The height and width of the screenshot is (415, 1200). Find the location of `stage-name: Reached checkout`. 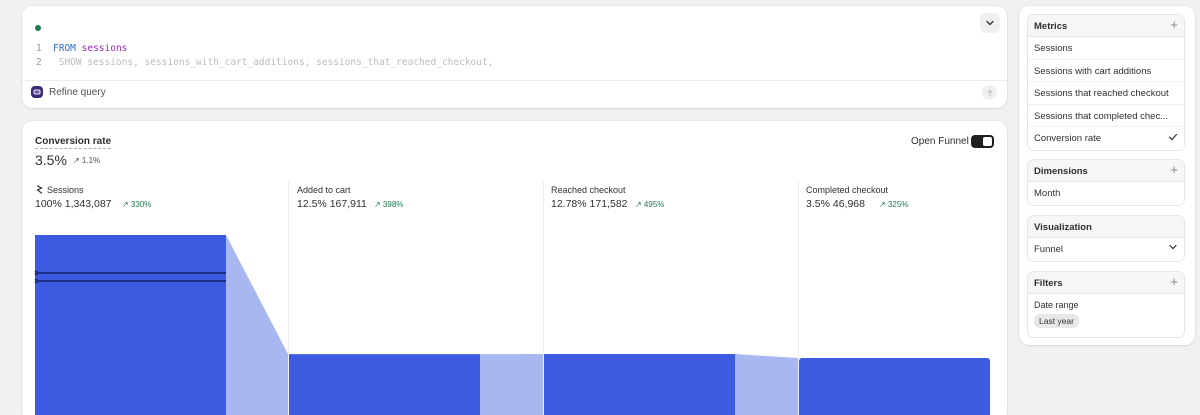

stage-name: Reached checkout is located at coordinates (588, 190).